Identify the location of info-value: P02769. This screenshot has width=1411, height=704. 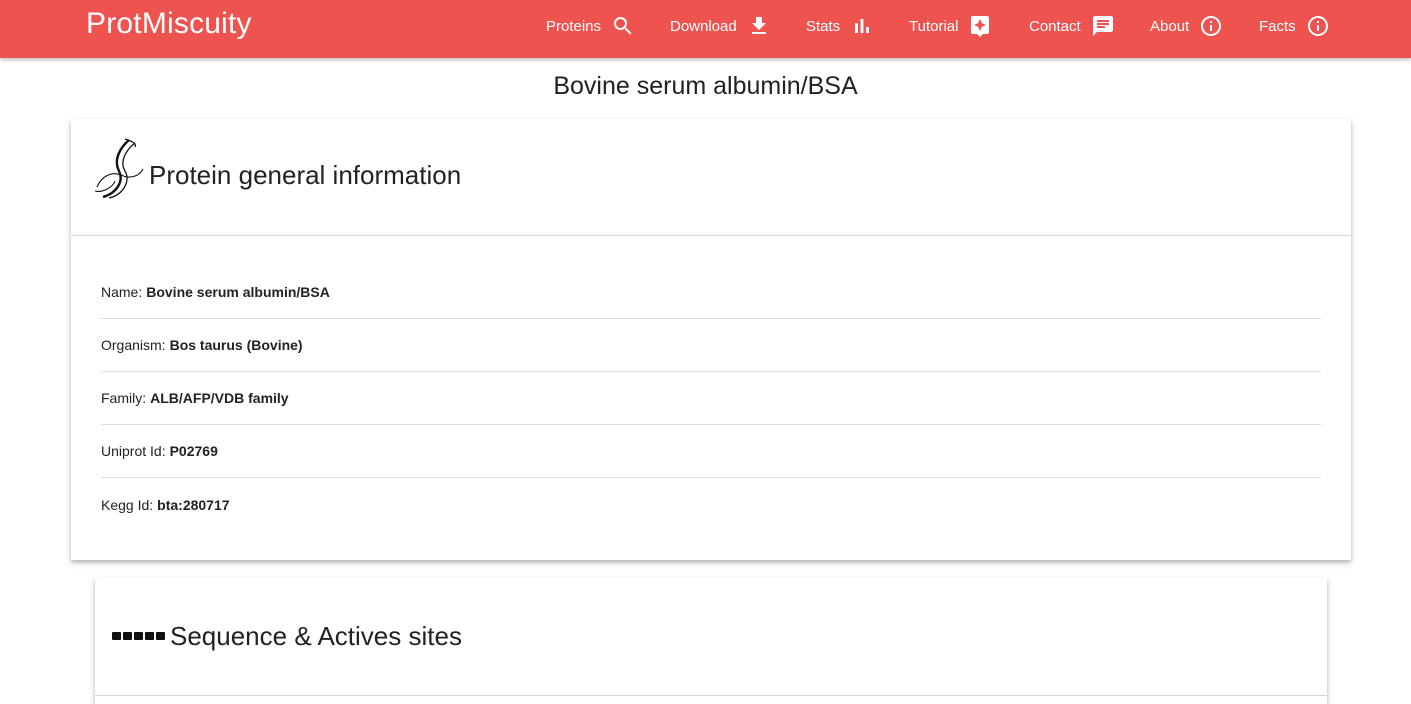
(193, 451).